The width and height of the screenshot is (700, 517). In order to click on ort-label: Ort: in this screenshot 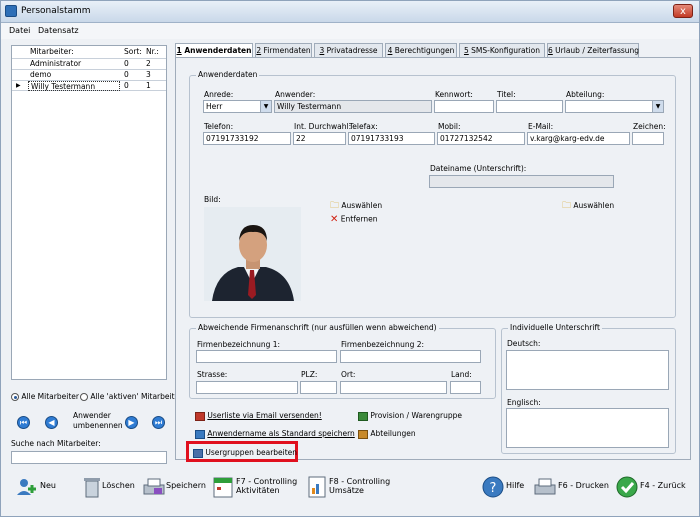, I will do `click(348, 374)`.